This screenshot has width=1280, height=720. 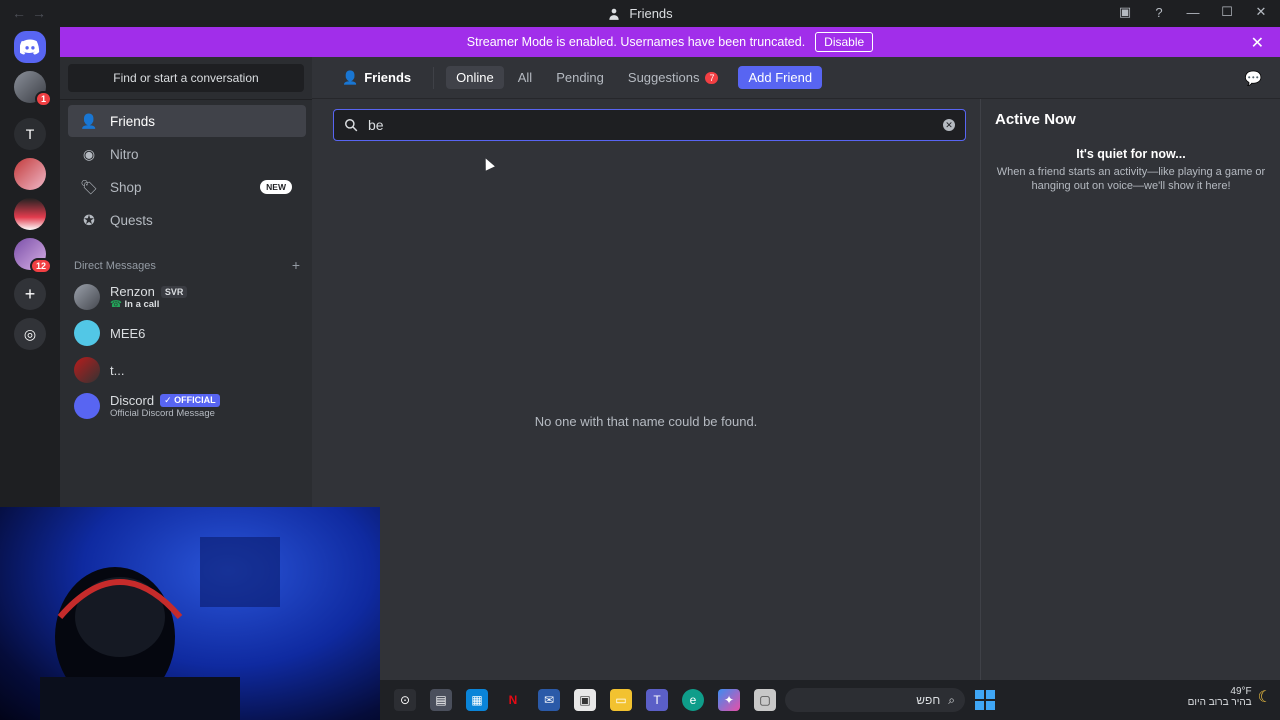 I want to click on friends-icon: 👤, so click(x=350, y=77).